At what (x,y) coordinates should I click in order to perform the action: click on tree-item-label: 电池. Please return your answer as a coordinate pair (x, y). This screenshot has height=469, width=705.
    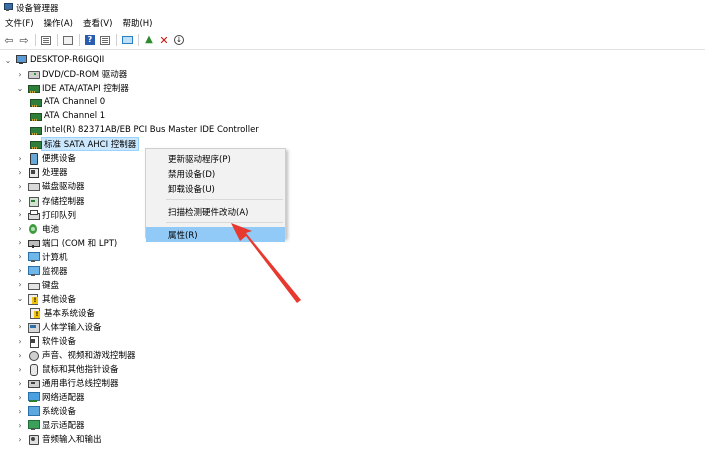
    Looking at the image, I should click on (51, 229).